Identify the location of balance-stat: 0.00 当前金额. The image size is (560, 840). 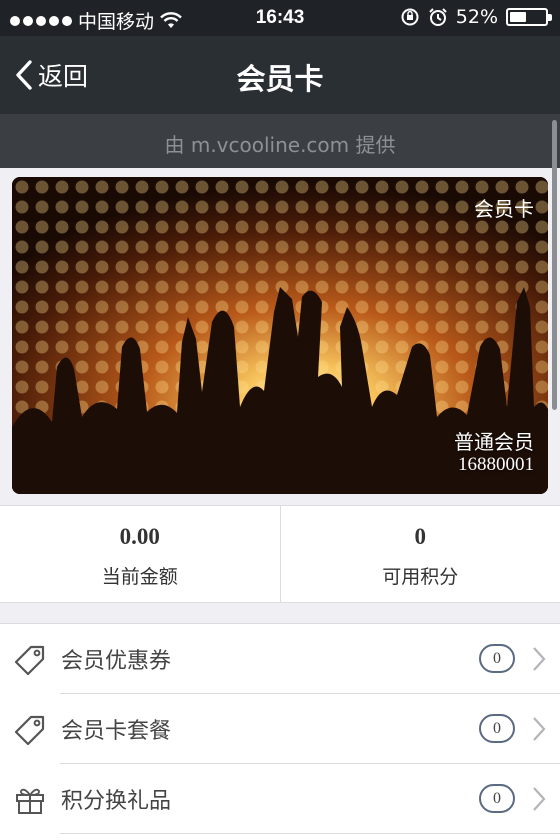
(140, 554).